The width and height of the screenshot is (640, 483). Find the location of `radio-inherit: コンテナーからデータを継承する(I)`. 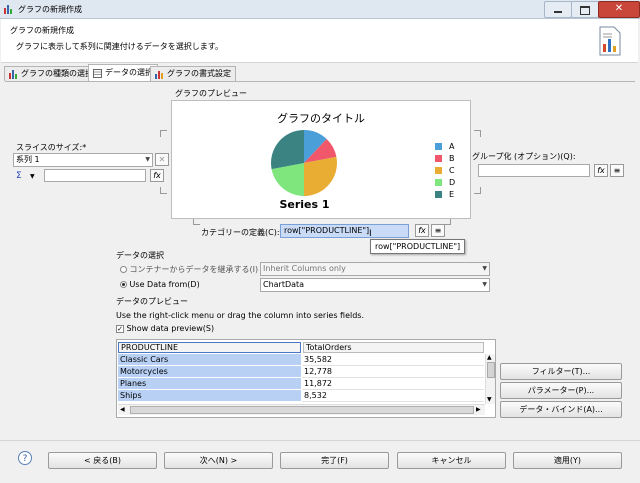

radio-inherit: コンテナーからデータを継承する(I) is located at coordinates (189, 269).